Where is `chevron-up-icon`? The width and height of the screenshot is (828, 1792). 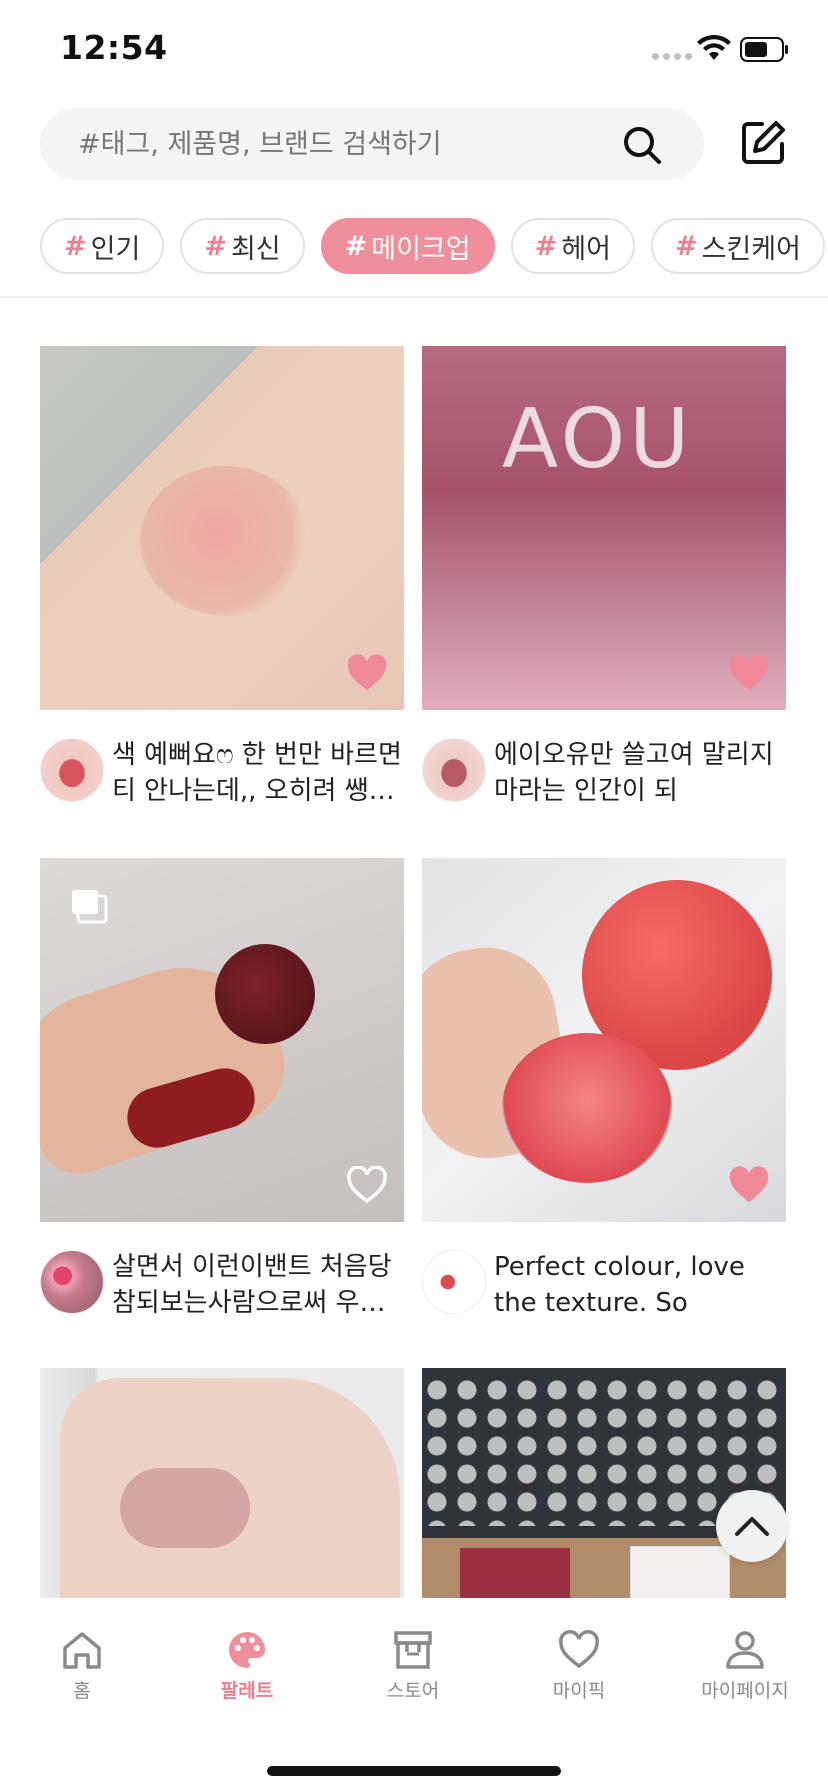
chevron-up-icon is located at coordinates (752, 1526).